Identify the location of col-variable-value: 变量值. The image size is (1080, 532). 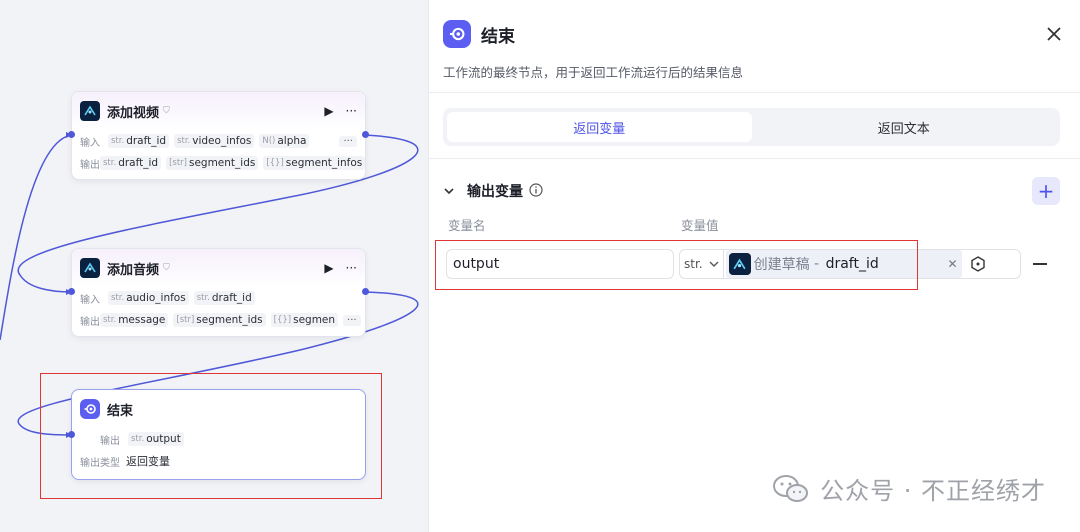
(700, 225).